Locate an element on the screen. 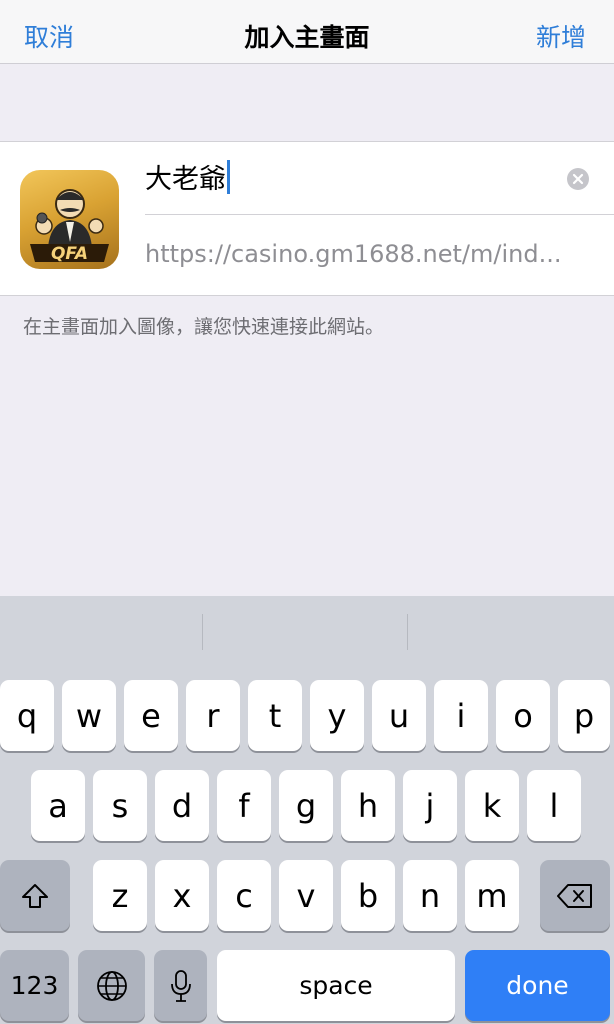  key-k: k is located at coordinates (492, 805).